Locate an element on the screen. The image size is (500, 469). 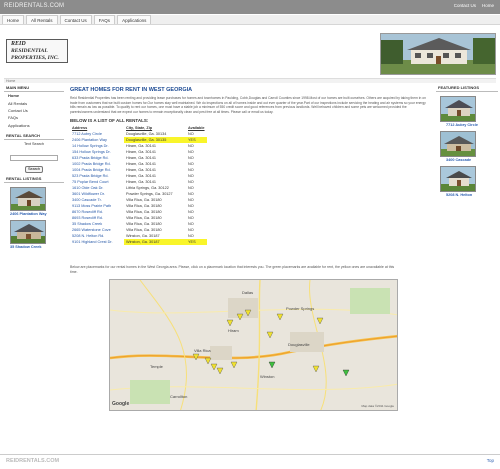
search-box: Text Search Search is located at coordinates (34, 157).